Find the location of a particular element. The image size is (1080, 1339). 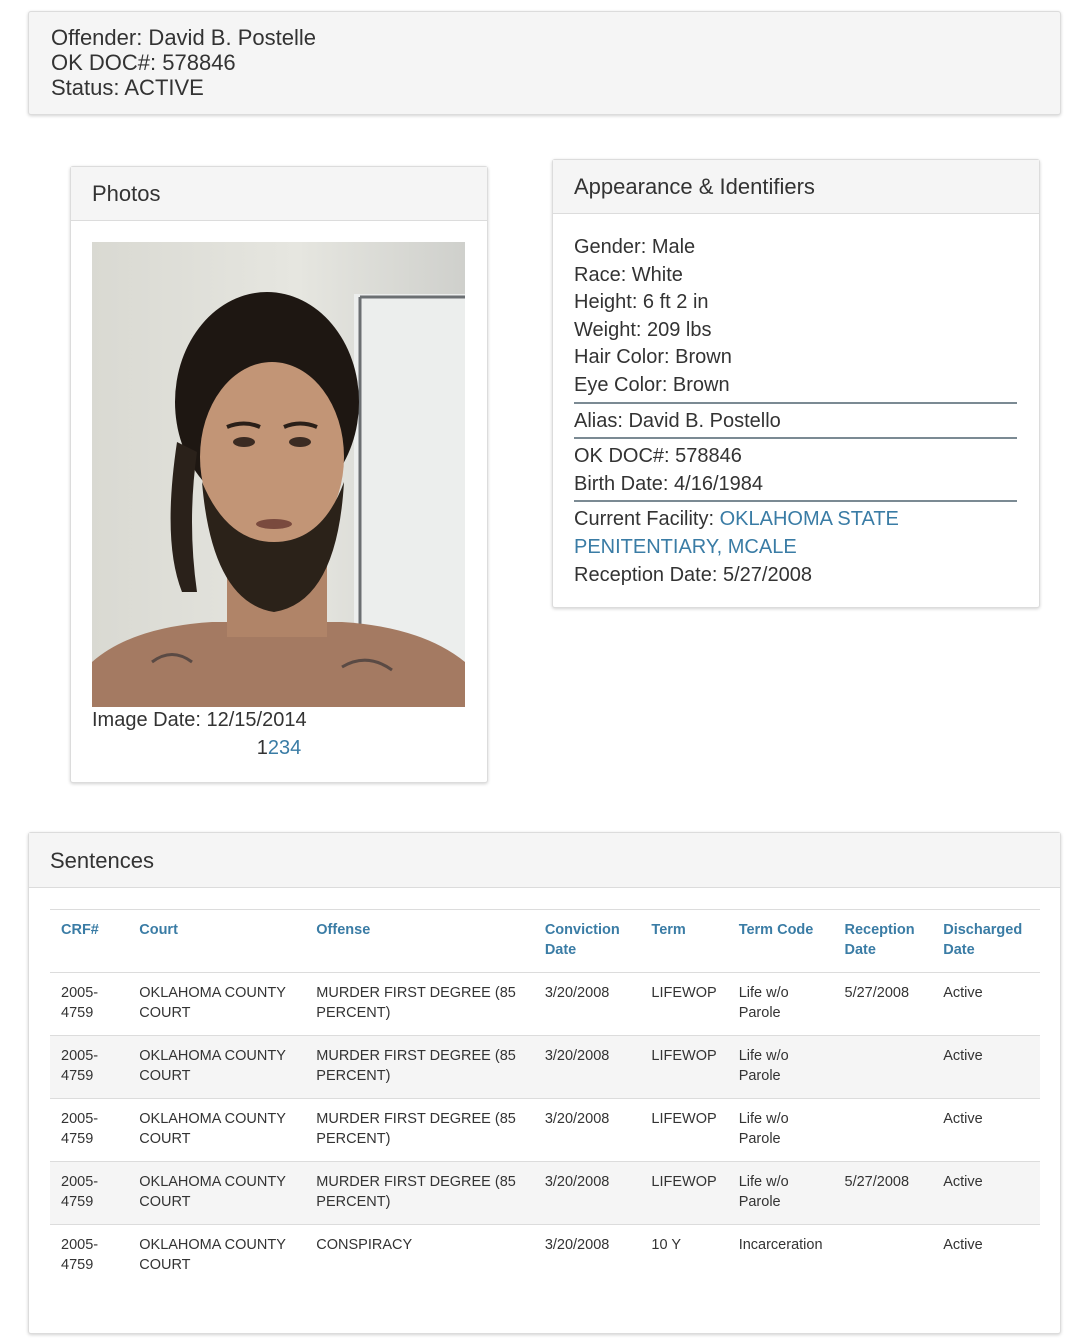

appearance-title: Appearance & Identifiers is located at coordinates (796, 187).